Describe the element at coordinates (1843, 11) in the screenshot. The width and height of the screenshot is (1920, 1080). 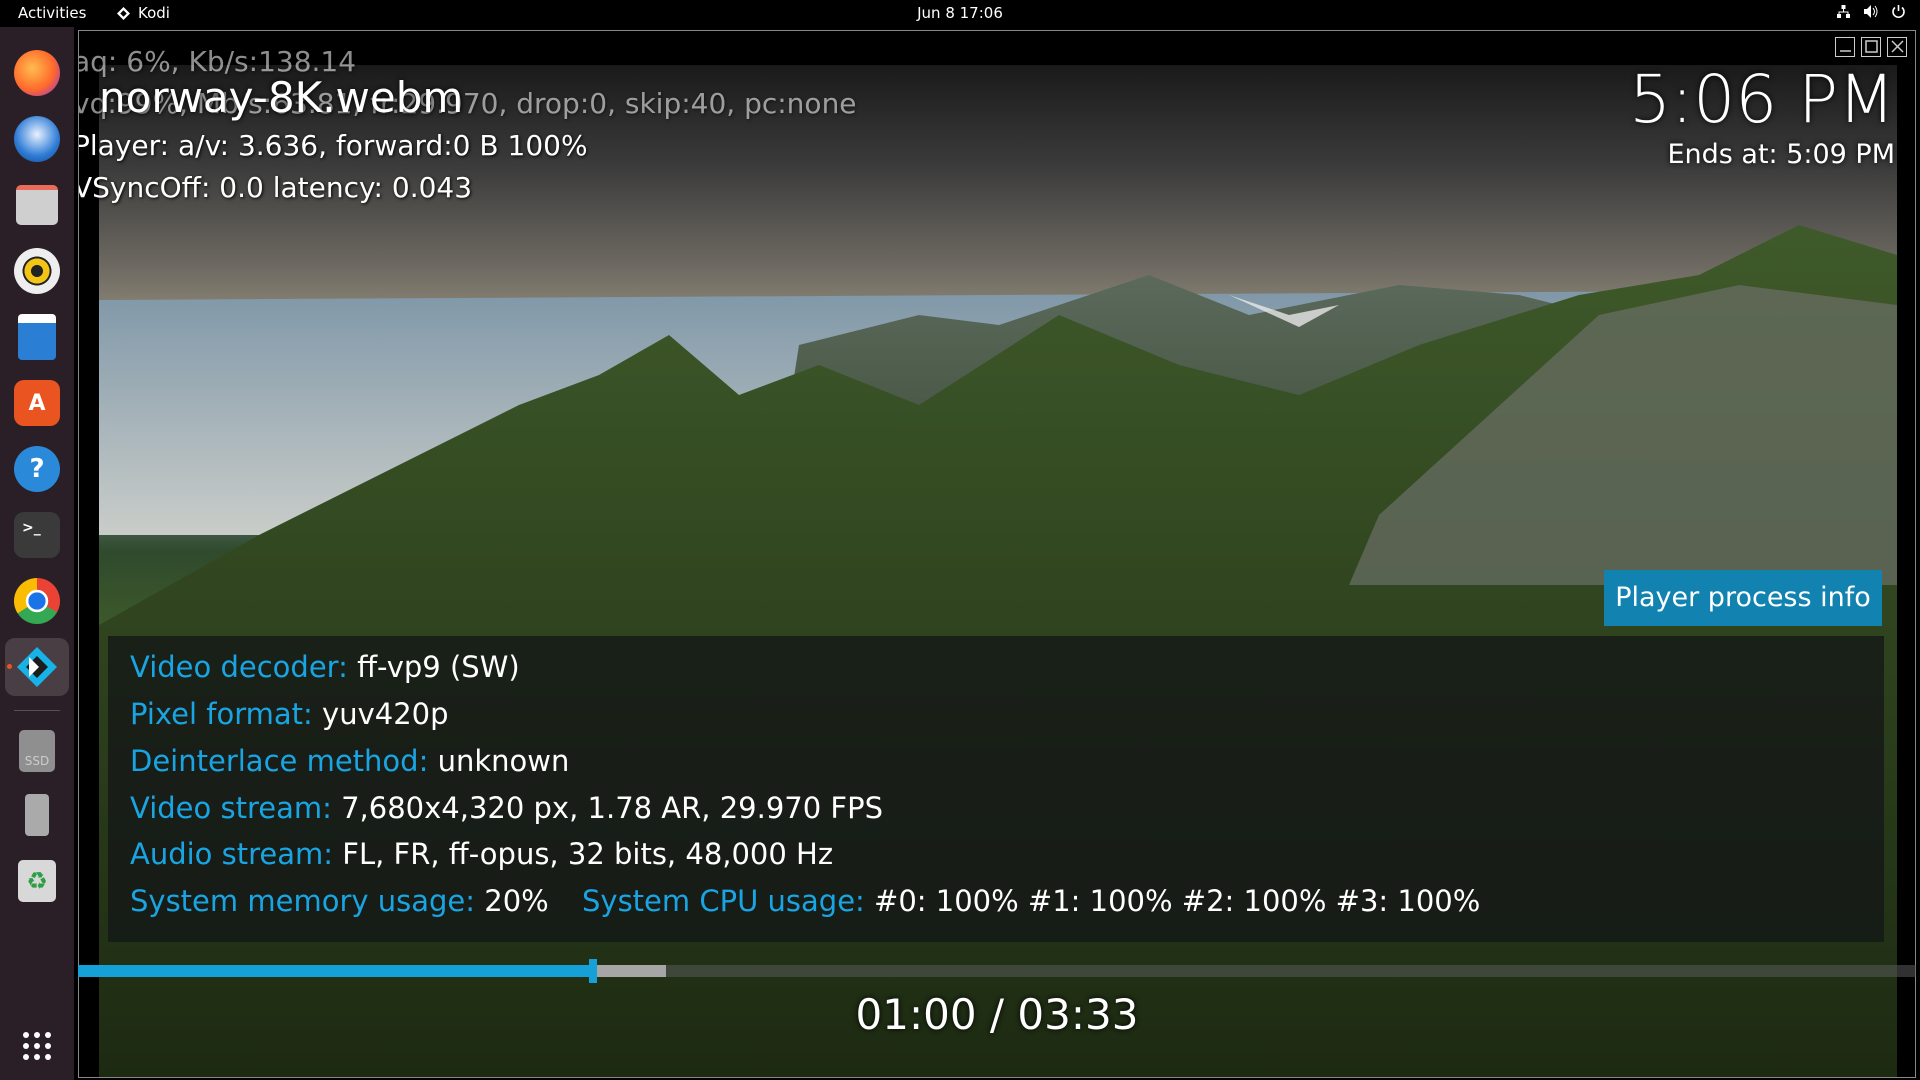
I see `network-icon` at that location.